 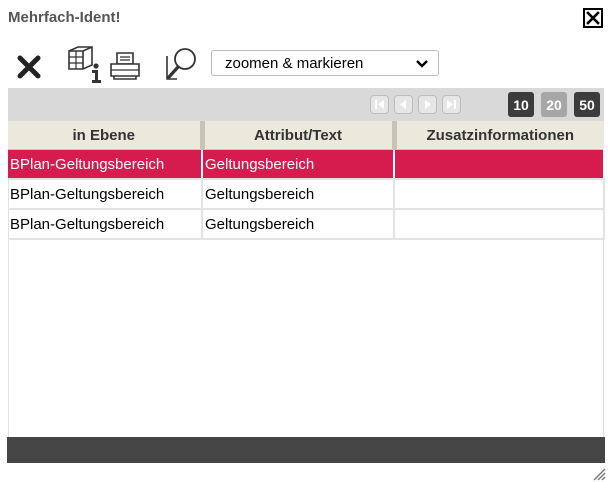 I want to click on first-page-icon, so click(x=379, y=104).